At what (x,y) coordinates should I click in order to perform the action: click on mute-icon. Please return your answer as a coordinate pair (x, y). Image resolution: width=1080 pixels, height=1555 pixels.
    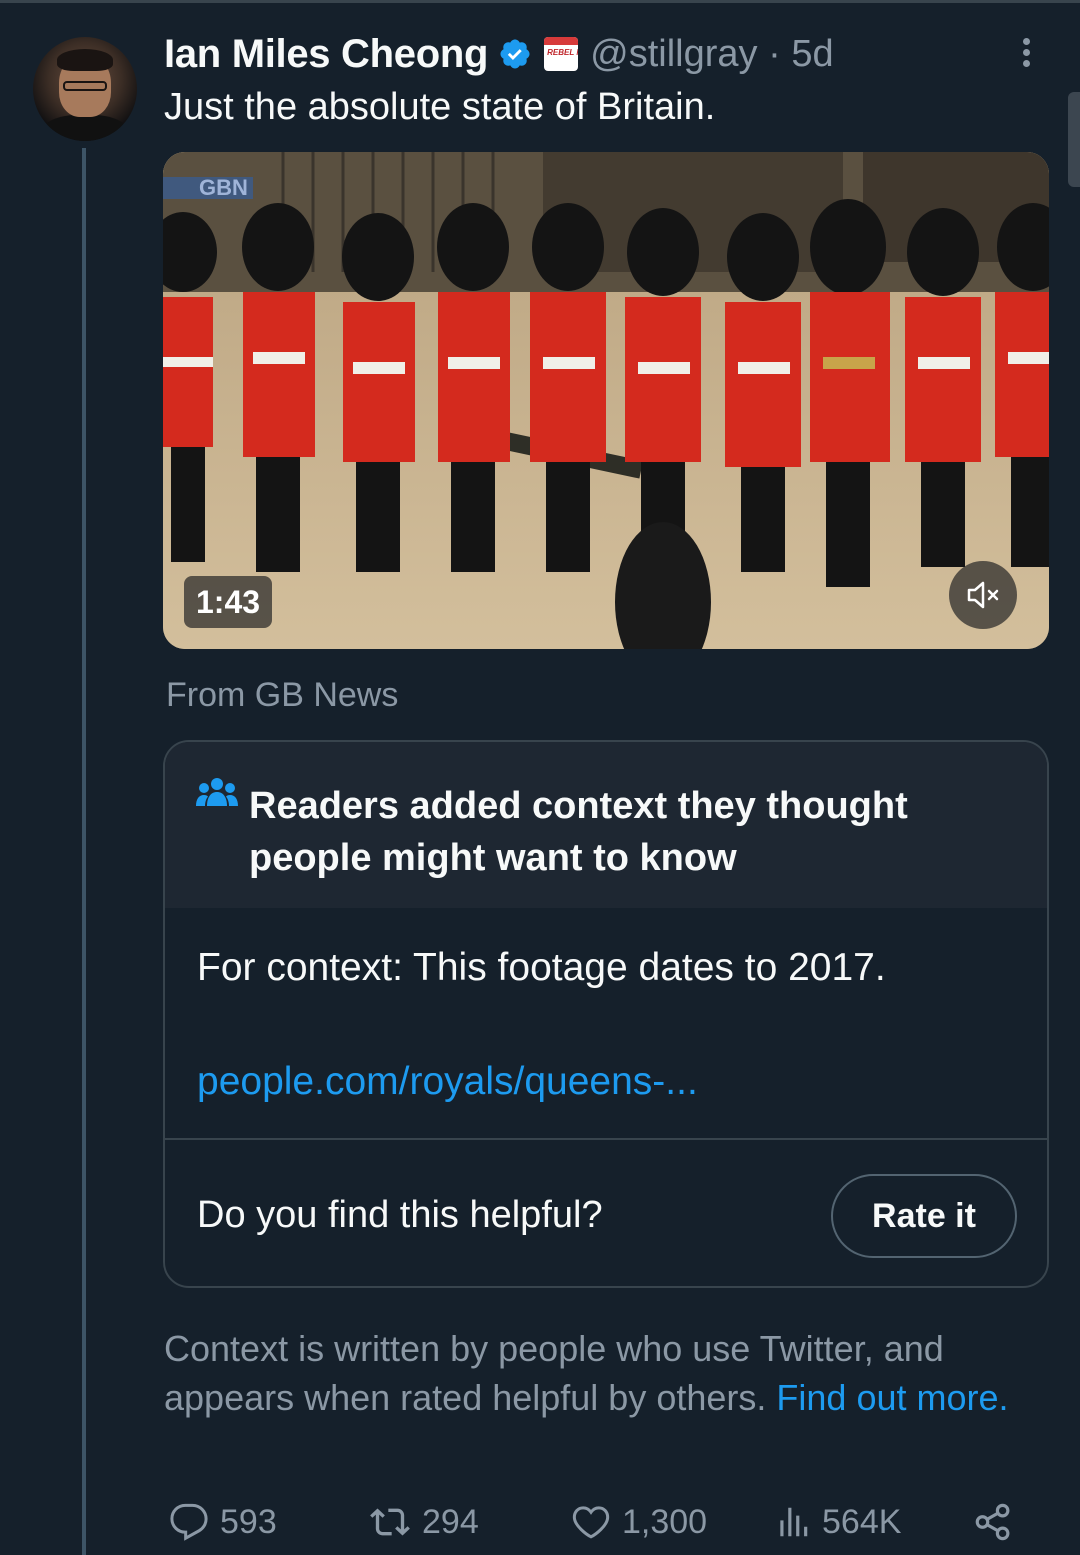
    Looking at the image, I should click on (983, 595).